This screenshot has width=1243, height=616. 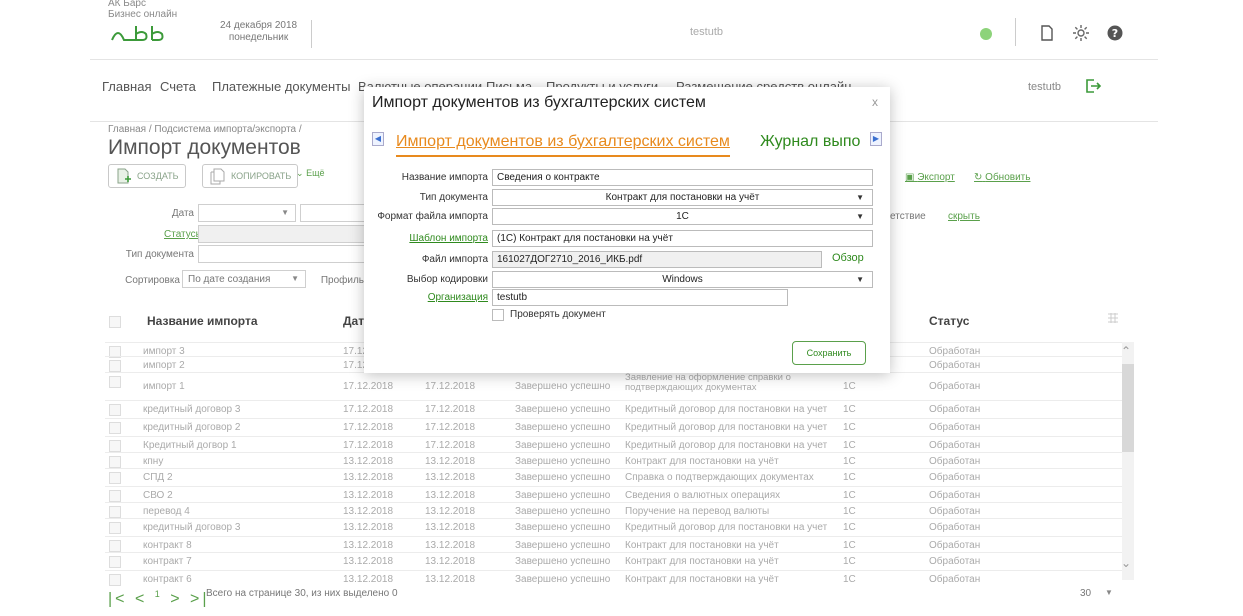 I want to click on date-filter-input, so click(x=333, y=213).